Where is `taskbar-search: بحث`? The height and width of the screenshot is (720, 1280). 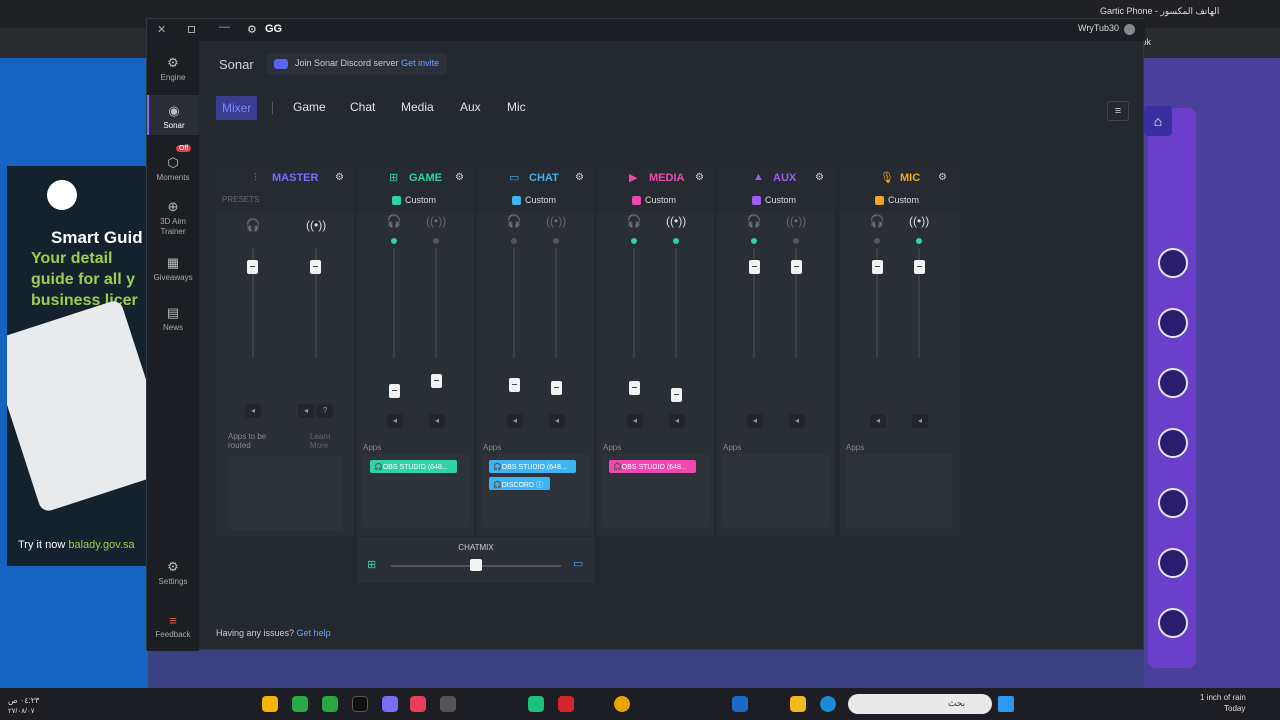
taskbar-search: بحث is located at coordinates (920, 704).